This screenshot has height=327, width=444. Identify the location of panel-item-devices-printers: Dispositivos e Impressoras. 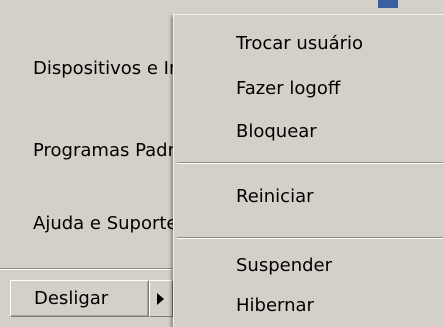
(103, 68).